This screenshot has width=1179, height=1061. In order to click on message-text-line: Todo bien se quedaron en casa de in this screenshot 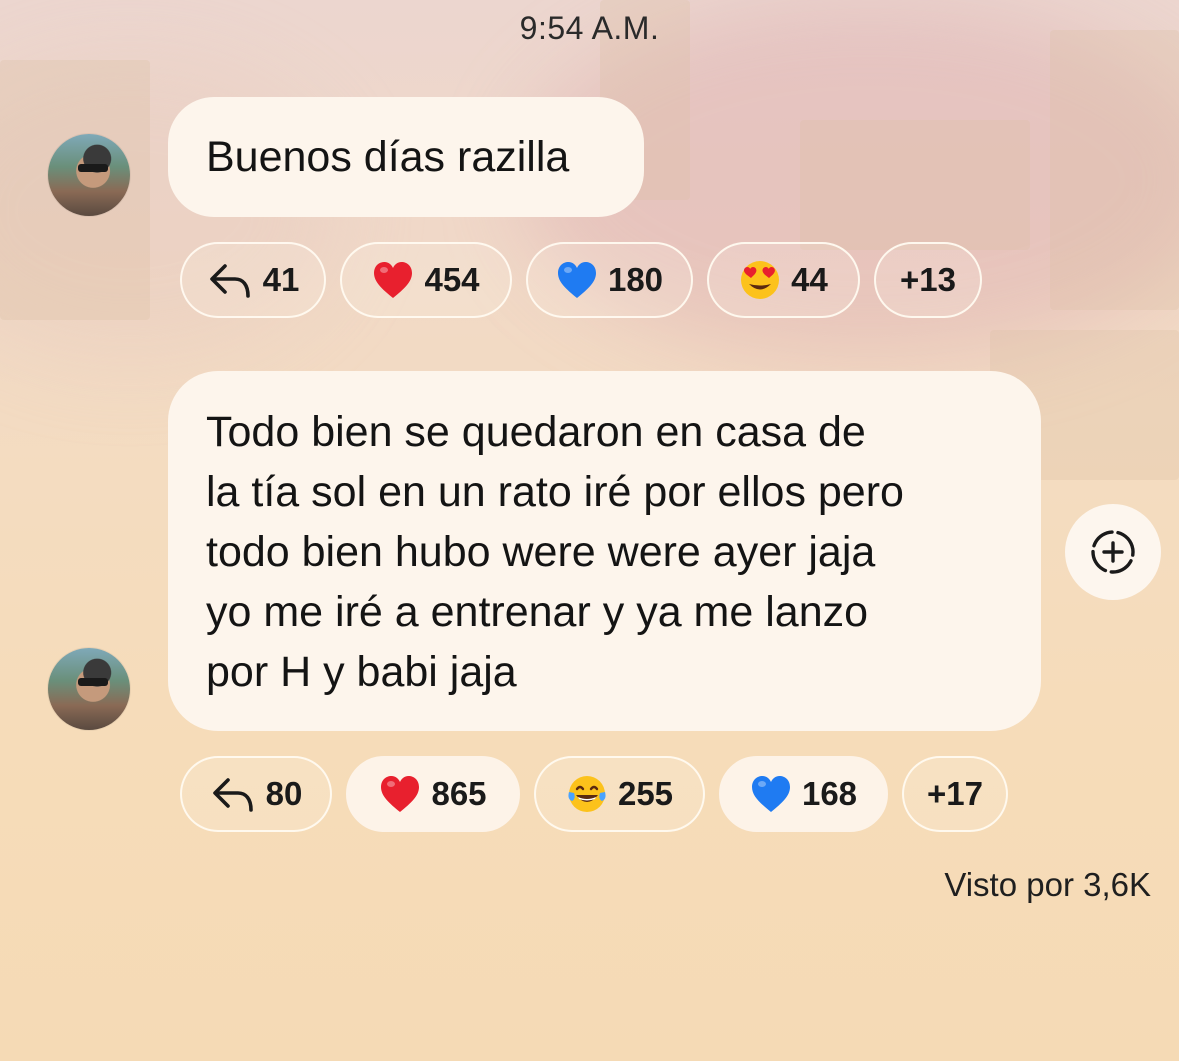, I will do `click(536, 432)`.